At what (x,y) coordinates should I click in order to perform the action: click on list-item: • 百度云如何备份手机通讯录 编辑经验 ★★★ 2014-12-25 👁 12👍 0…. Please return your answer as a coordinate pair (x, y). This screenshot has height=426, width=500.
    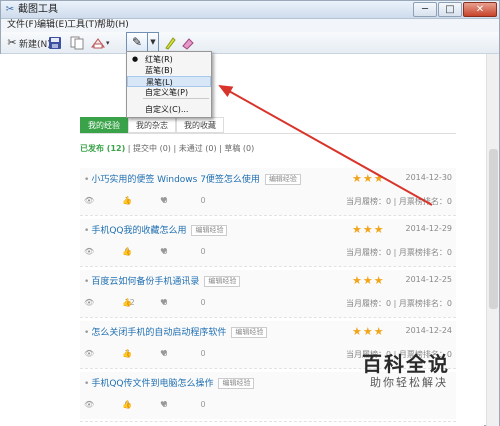
    Looking at the image, I should click on (268, 294).